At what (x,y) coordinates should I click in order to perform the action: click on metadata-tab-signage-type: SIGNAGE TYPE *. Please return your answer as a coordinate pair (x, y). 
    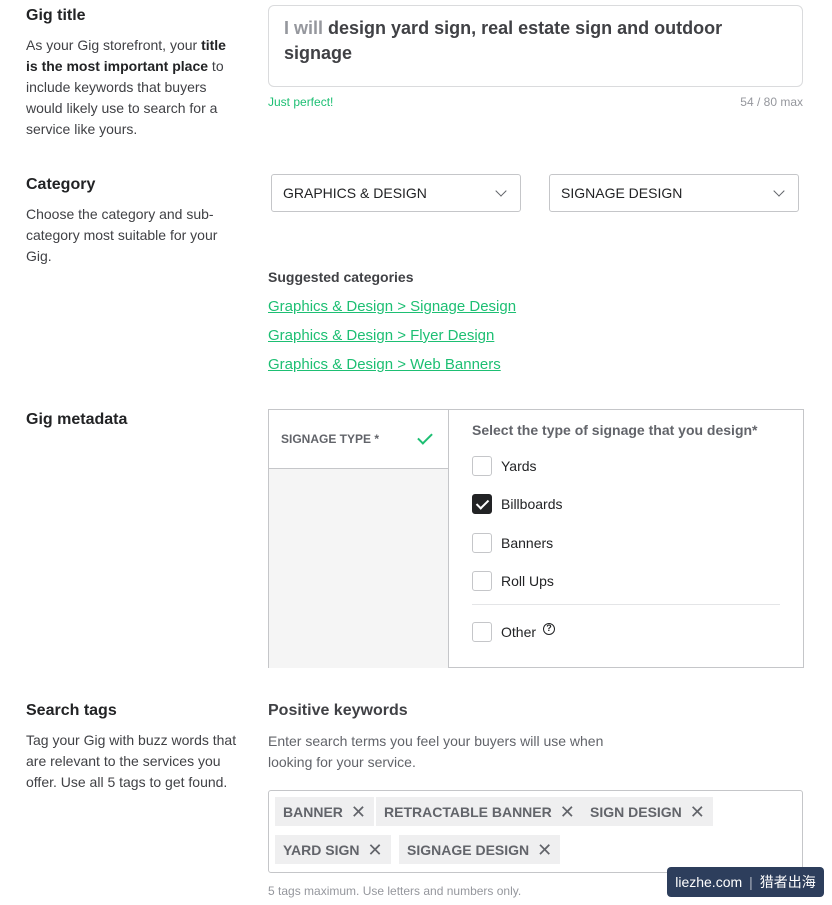
    Looking at the image, I should click on (359, 439).